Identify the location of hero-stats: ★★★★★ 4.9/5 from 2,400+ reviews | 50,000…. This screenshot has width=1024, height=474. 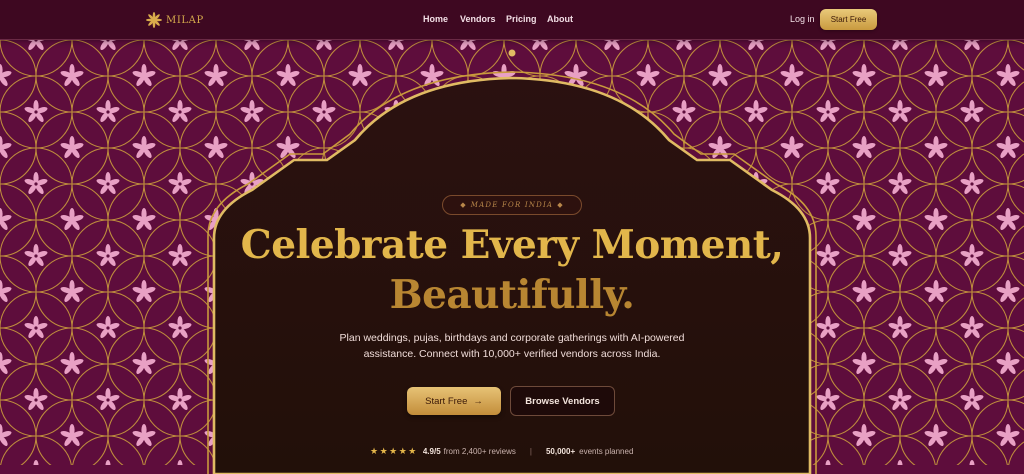
(501, 451).